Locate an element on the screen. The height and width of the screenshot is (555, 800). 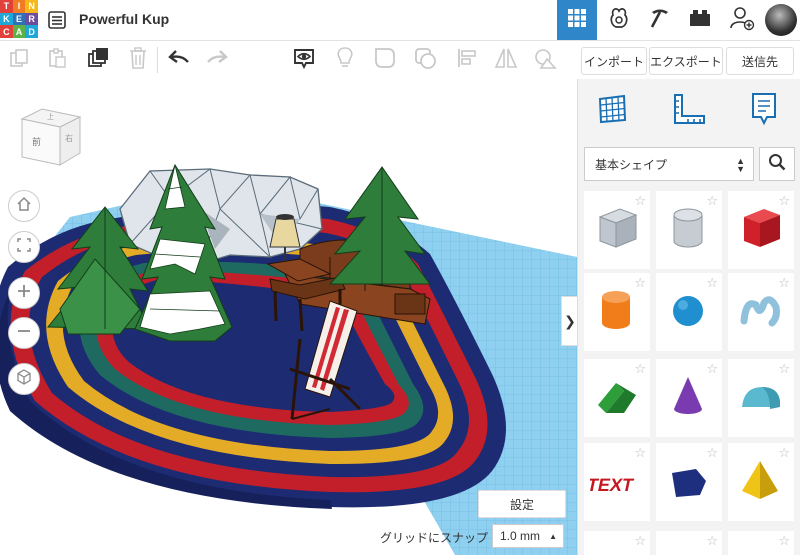
workplane-settings-button: 設定 is located at coordinates (522, 504).